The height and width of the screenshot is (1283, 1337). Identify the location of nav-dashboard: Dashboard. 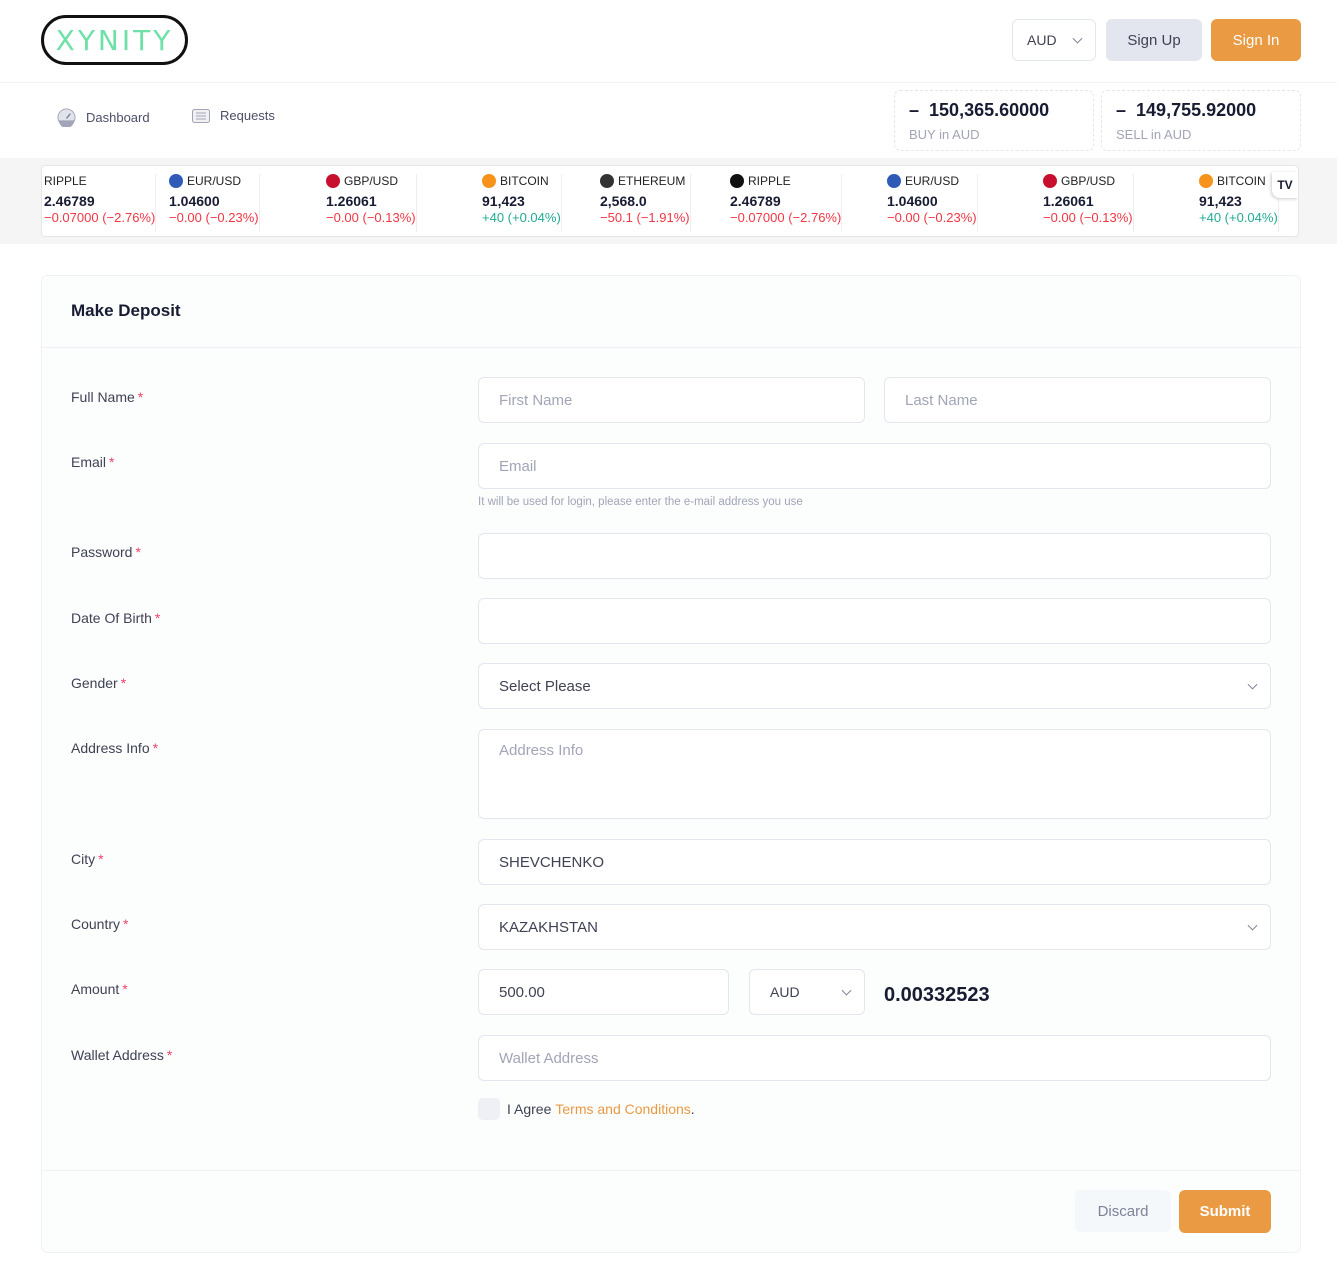
(103, 117).